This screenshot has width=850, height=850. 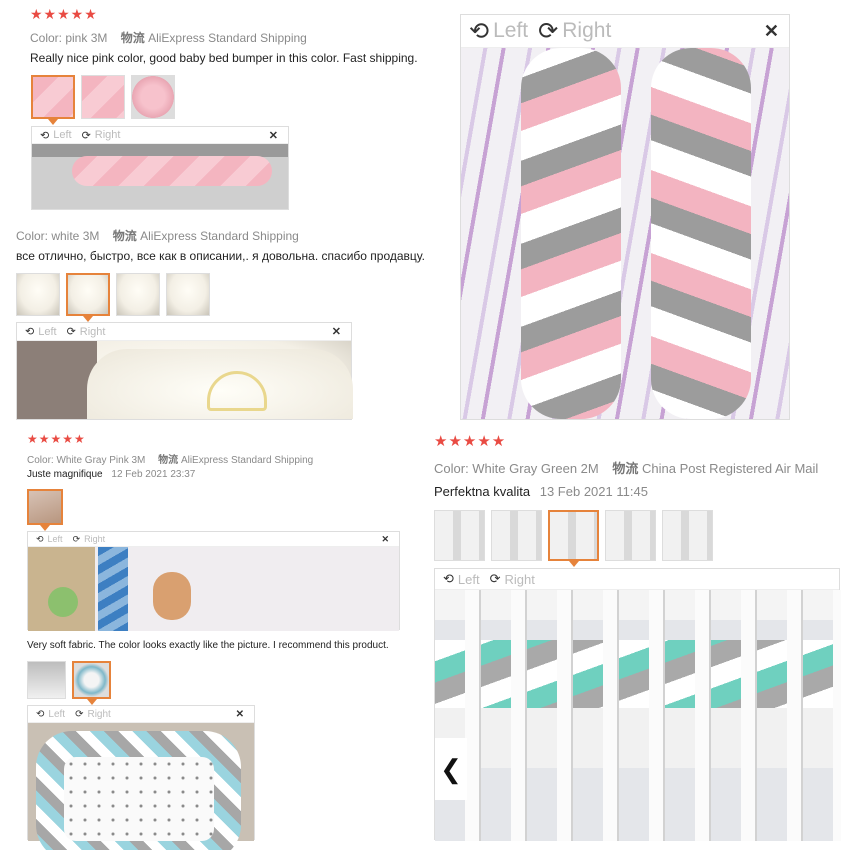 I want to click on review-text: Juste magnifique 12 Feb 2021 23:37, so click(x=111, y=474).